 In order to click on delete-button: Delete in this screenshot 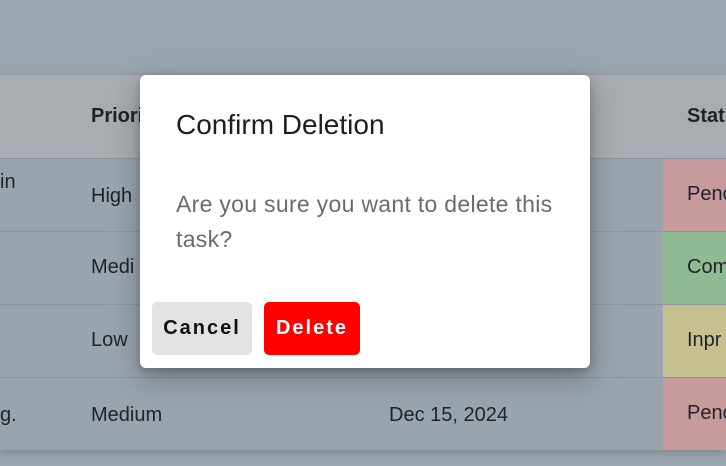, I will do `click(312, 328)`.